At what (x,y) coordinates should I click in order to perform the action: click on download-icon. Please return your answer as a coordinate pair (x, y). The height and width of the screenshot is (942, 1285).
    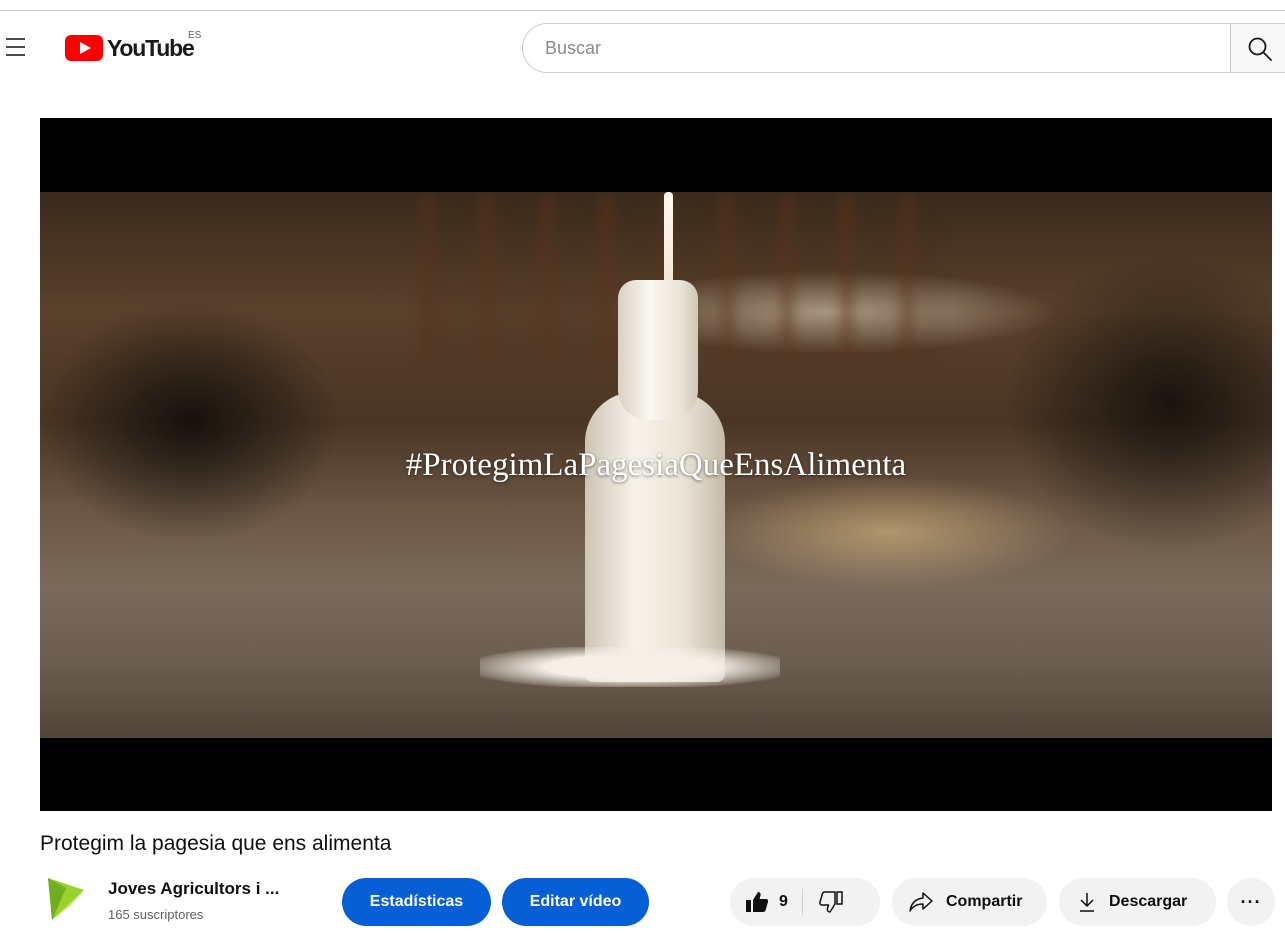
    Looking at the image, I should click on (1087, 902).